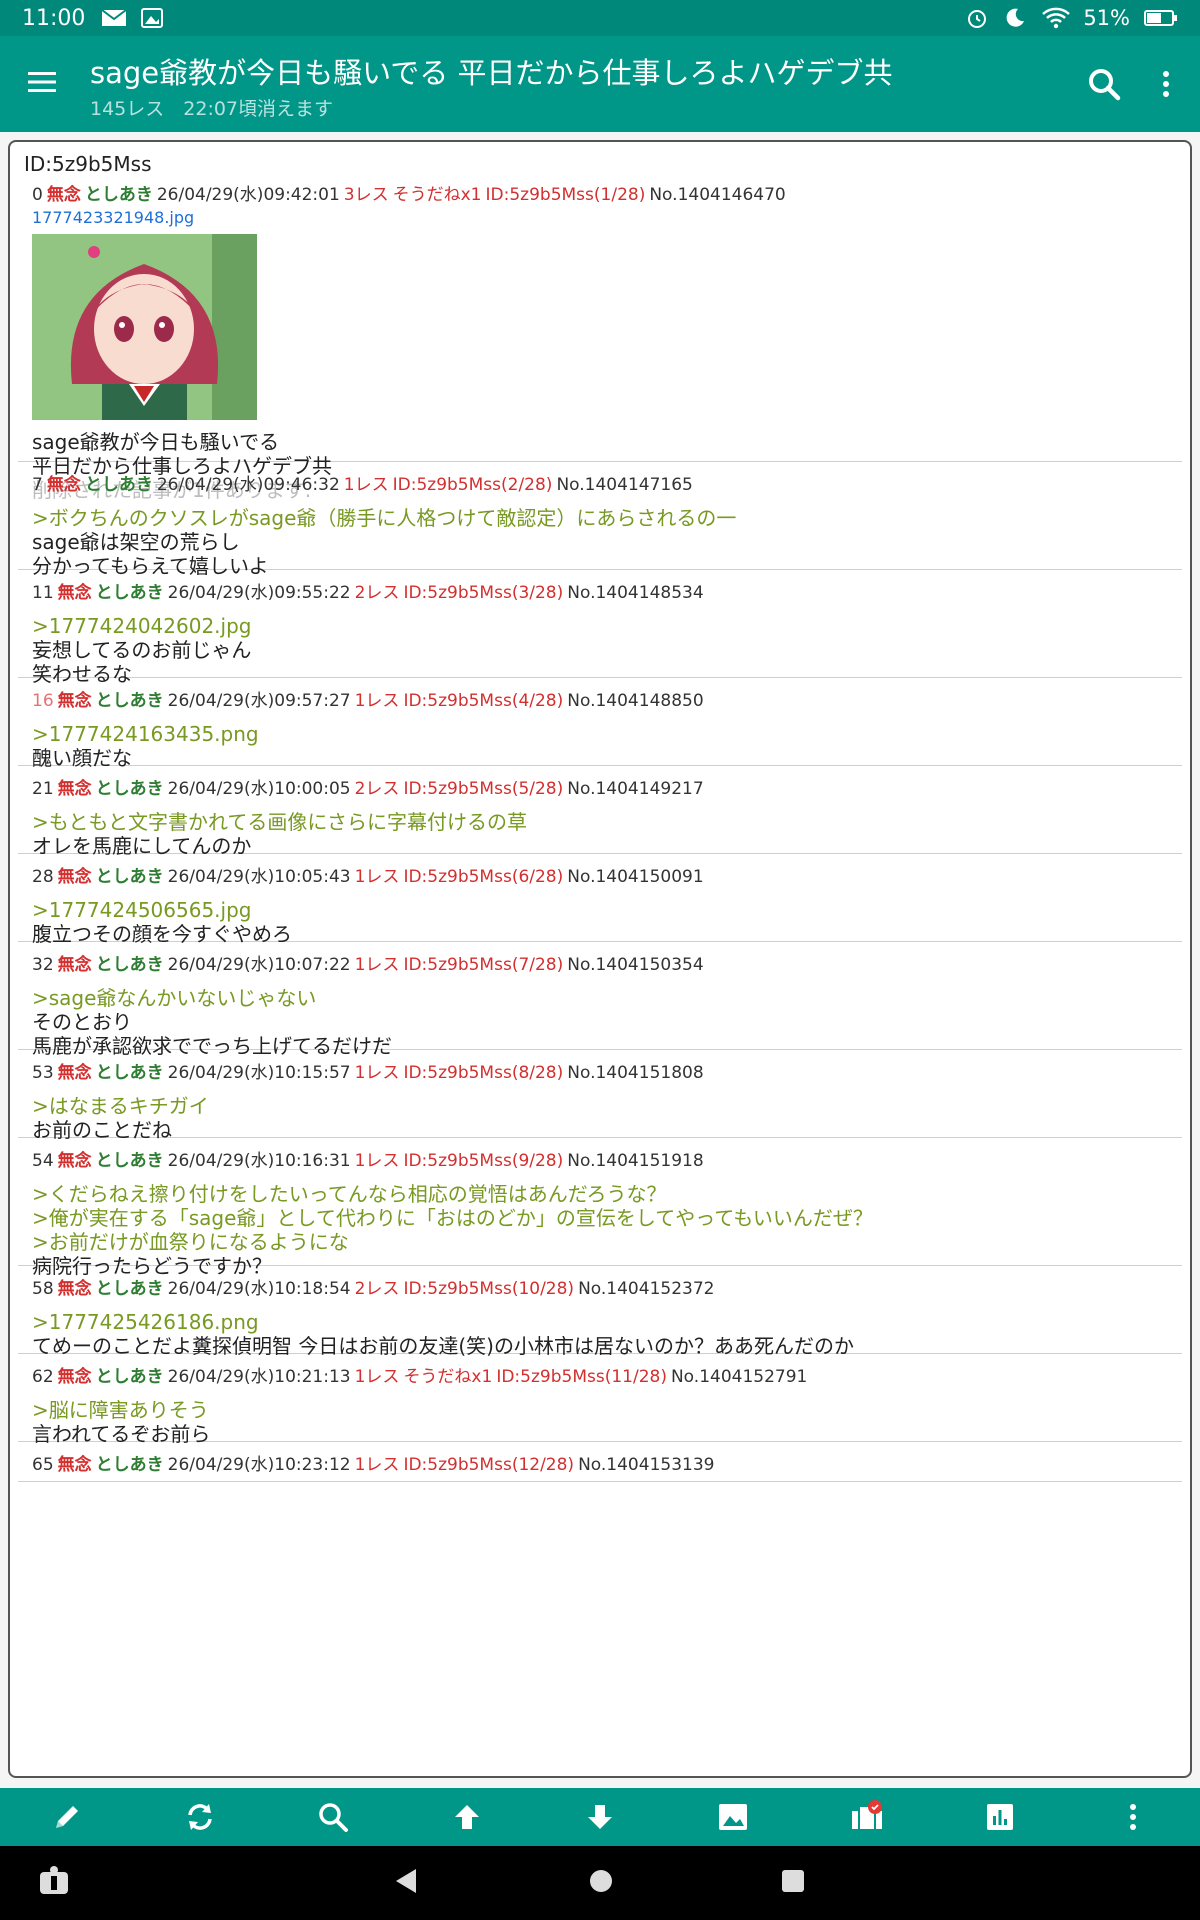 The height and width of the screenshot is (1920, 1200). What do you see at coordinates (366, 195) in the screenshot?
I see `reply-count: 3レス` at bounding box center [366, 195].